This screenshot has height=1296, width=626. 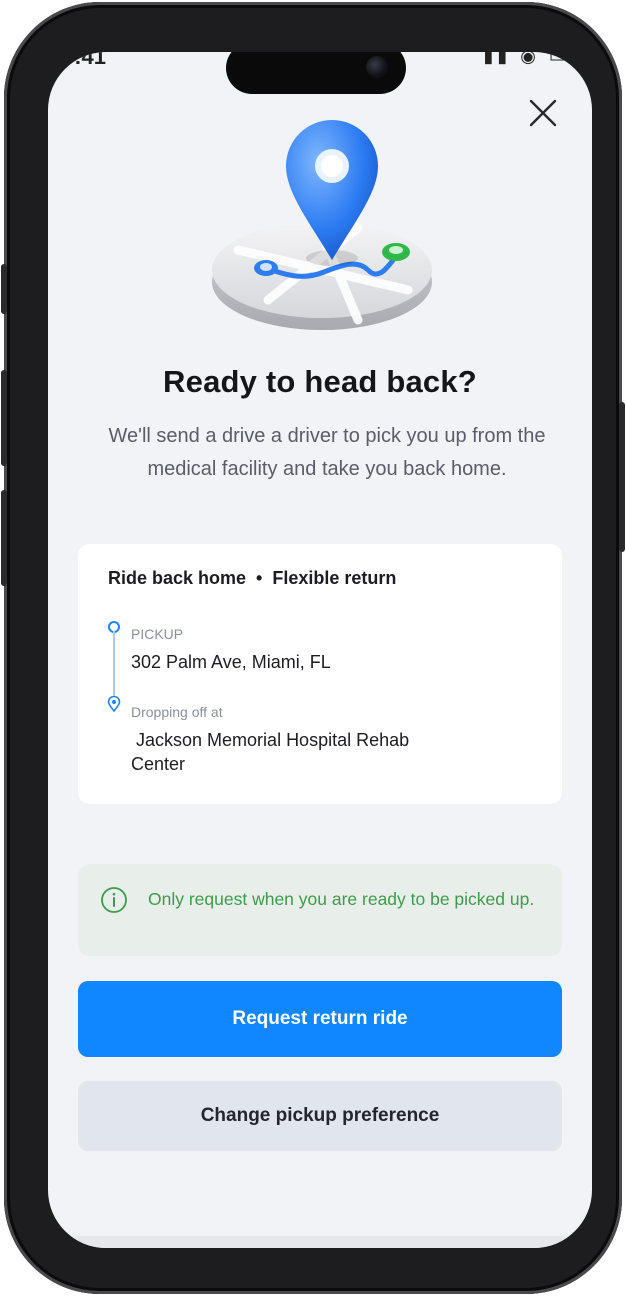 What do you see at coordinates (177, 578) in the screenshot?
I see `ride-type: Ride back home` at bounding box center [177, 578].